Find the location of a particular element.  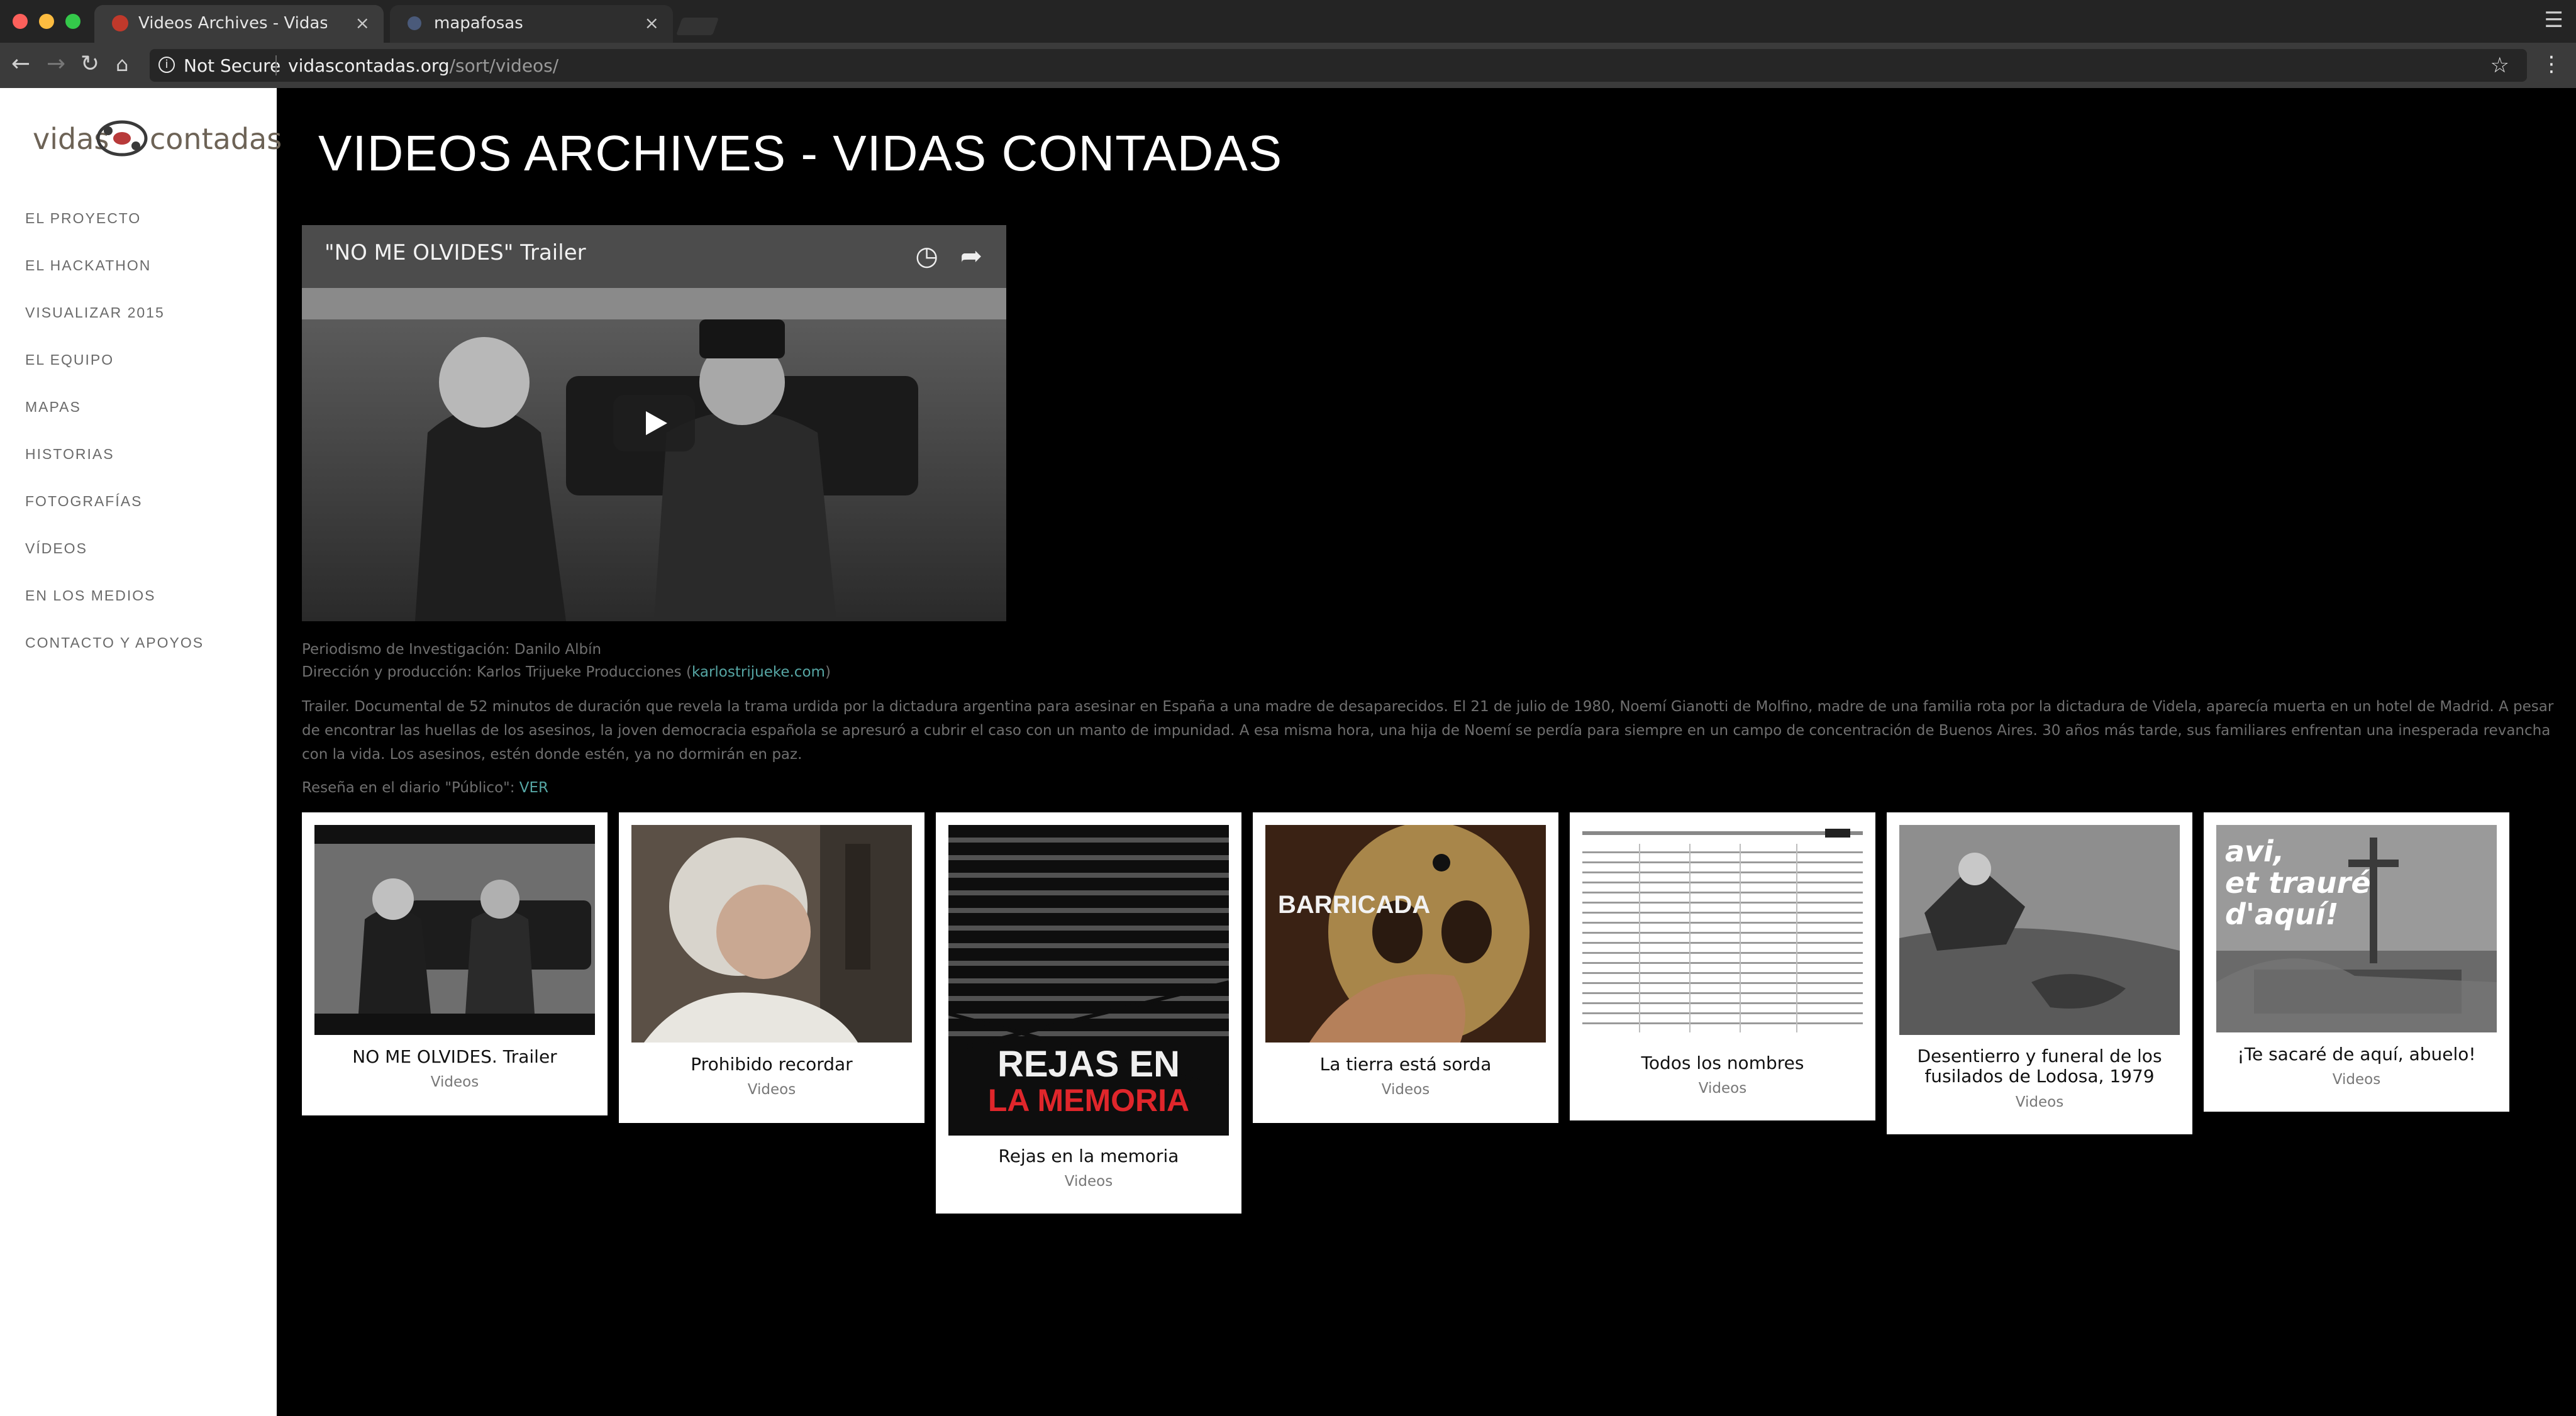

video-card: NO ME OLVIDES. Trailer Videos is located at coordinates (455, 963).